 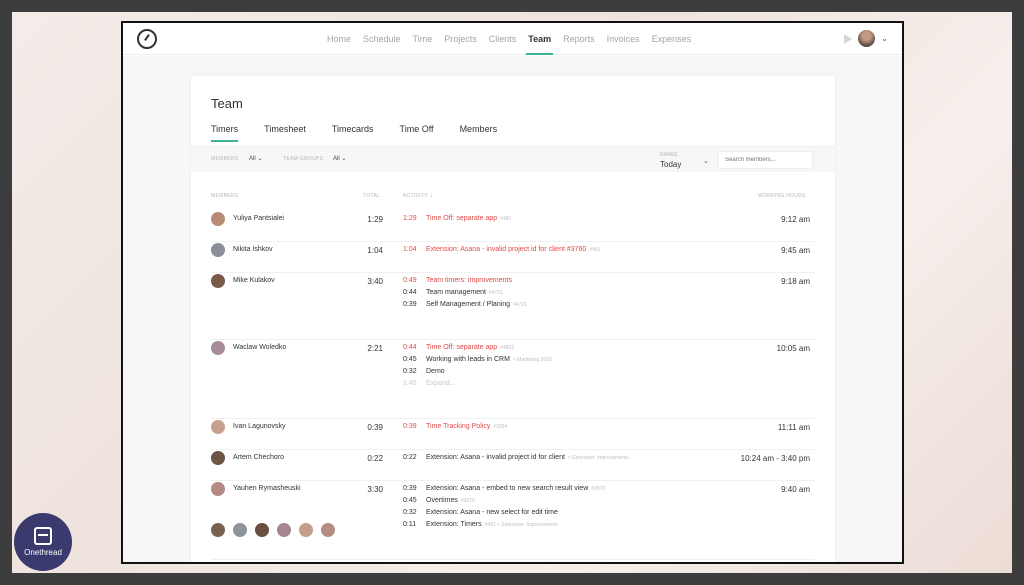 What do you see at coordinates (795, 489) in the screenshot?
I see `working-hours: 9:40 am` at bounding box center [795, 489].